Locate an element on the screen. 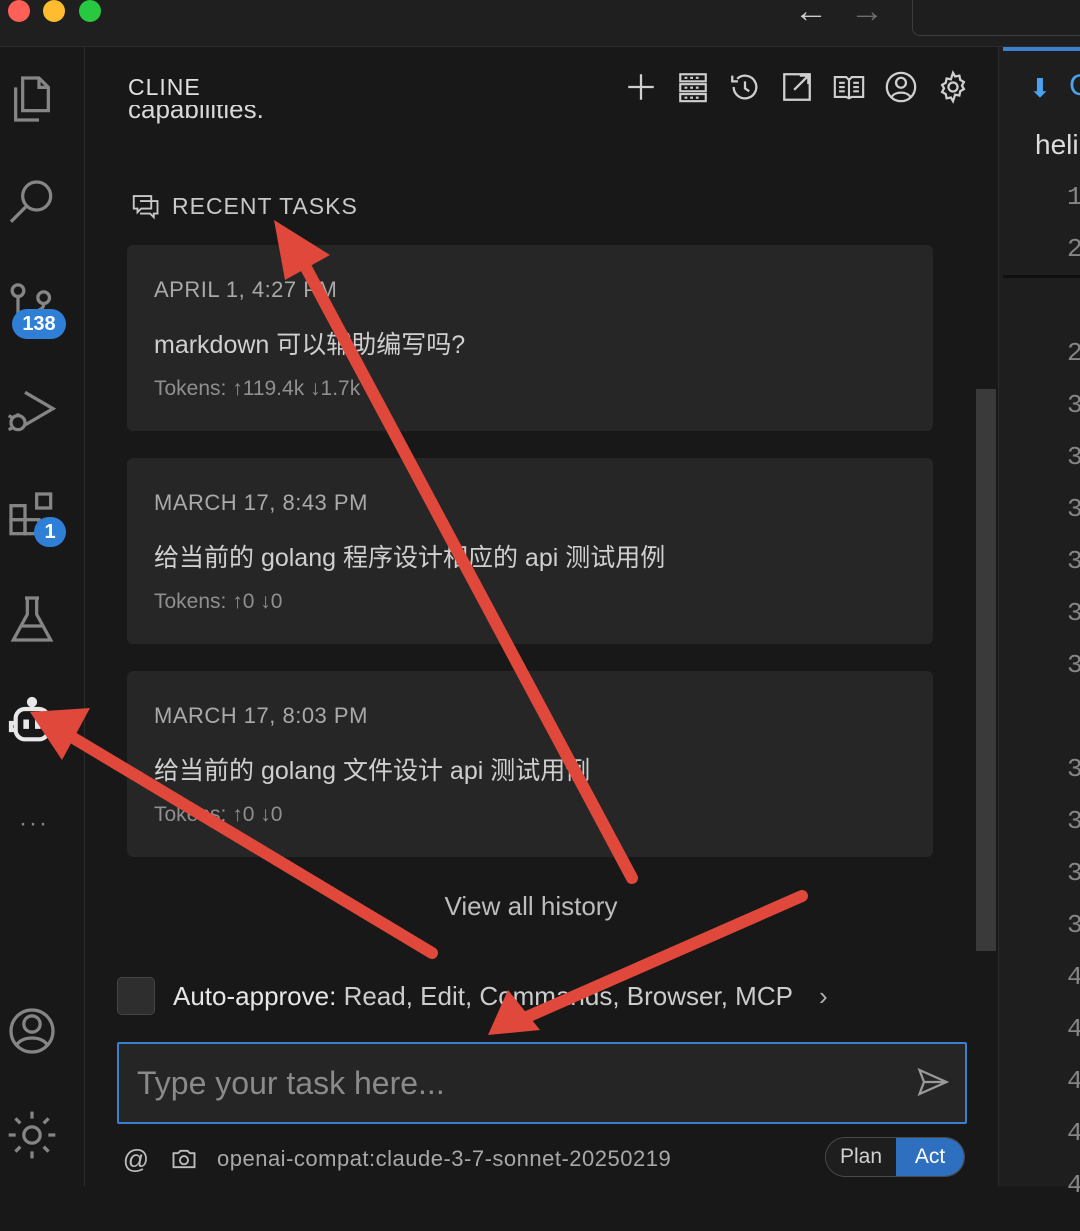 Image resolution: width=1080 pixels, height=1231 pixels. search-icon is located at coordinates (34, 205).